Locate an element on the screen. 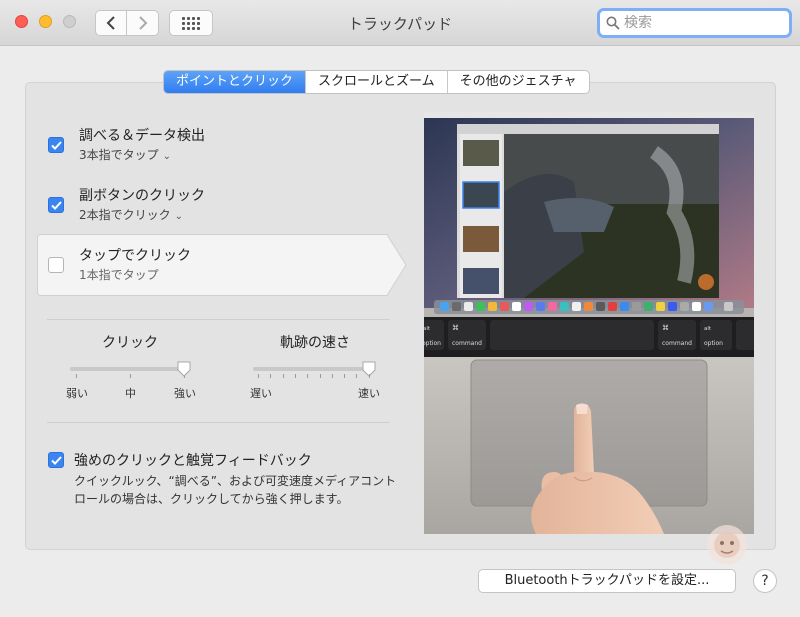  secondary-click-gesture-value: 2本指でクリック is located at coordinates (125, 215).